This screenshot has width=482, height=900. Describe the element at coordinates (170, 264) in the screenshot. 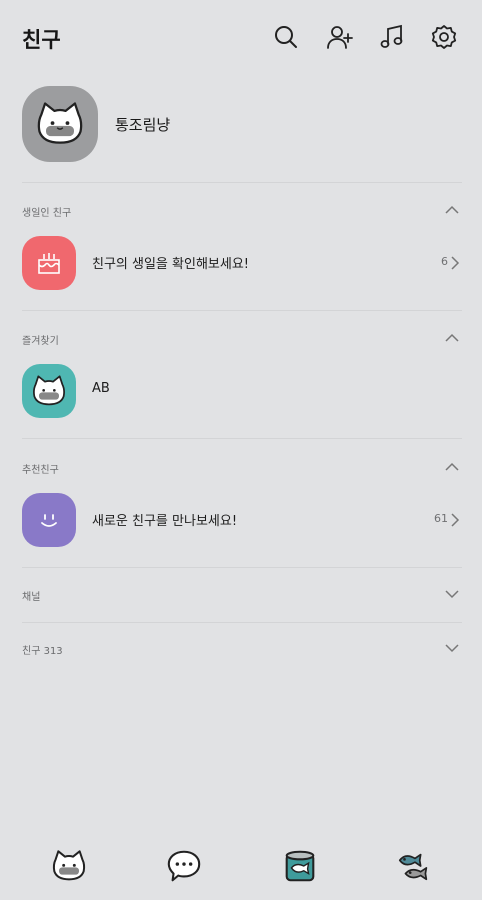

I see `row-text: 친구의 생일을 확인해보세요!` at that location.